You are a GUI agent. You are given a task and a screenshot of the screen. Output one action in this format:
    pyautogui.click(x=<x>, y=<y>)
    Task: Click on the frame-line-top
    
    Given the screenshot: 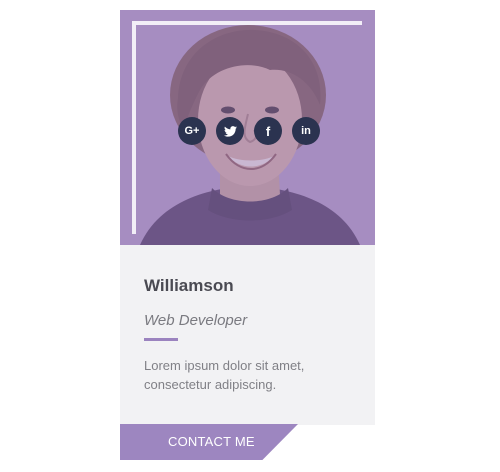 What is the action you would take?
    pyautogui.click(x=247, y=23)
    